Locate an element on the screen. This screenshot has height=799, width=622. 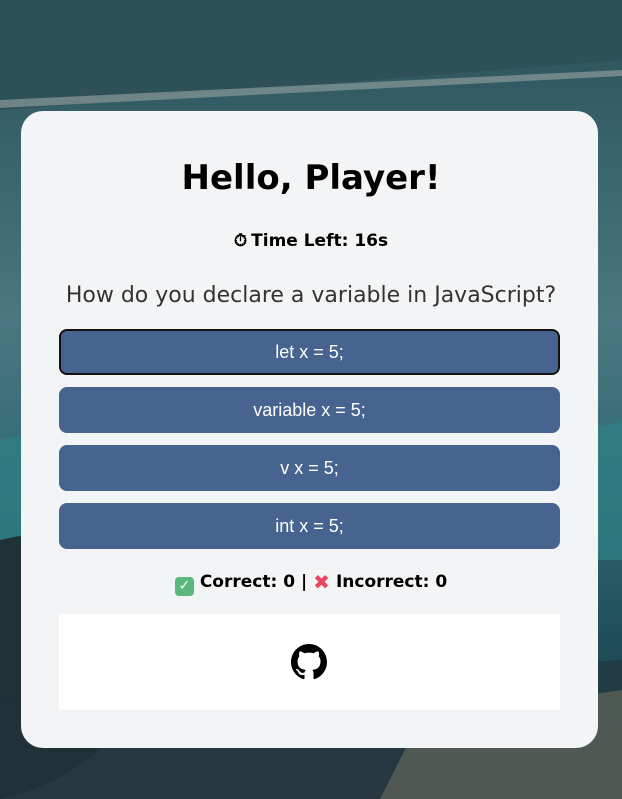
footer is located at coordinates (309, 662).